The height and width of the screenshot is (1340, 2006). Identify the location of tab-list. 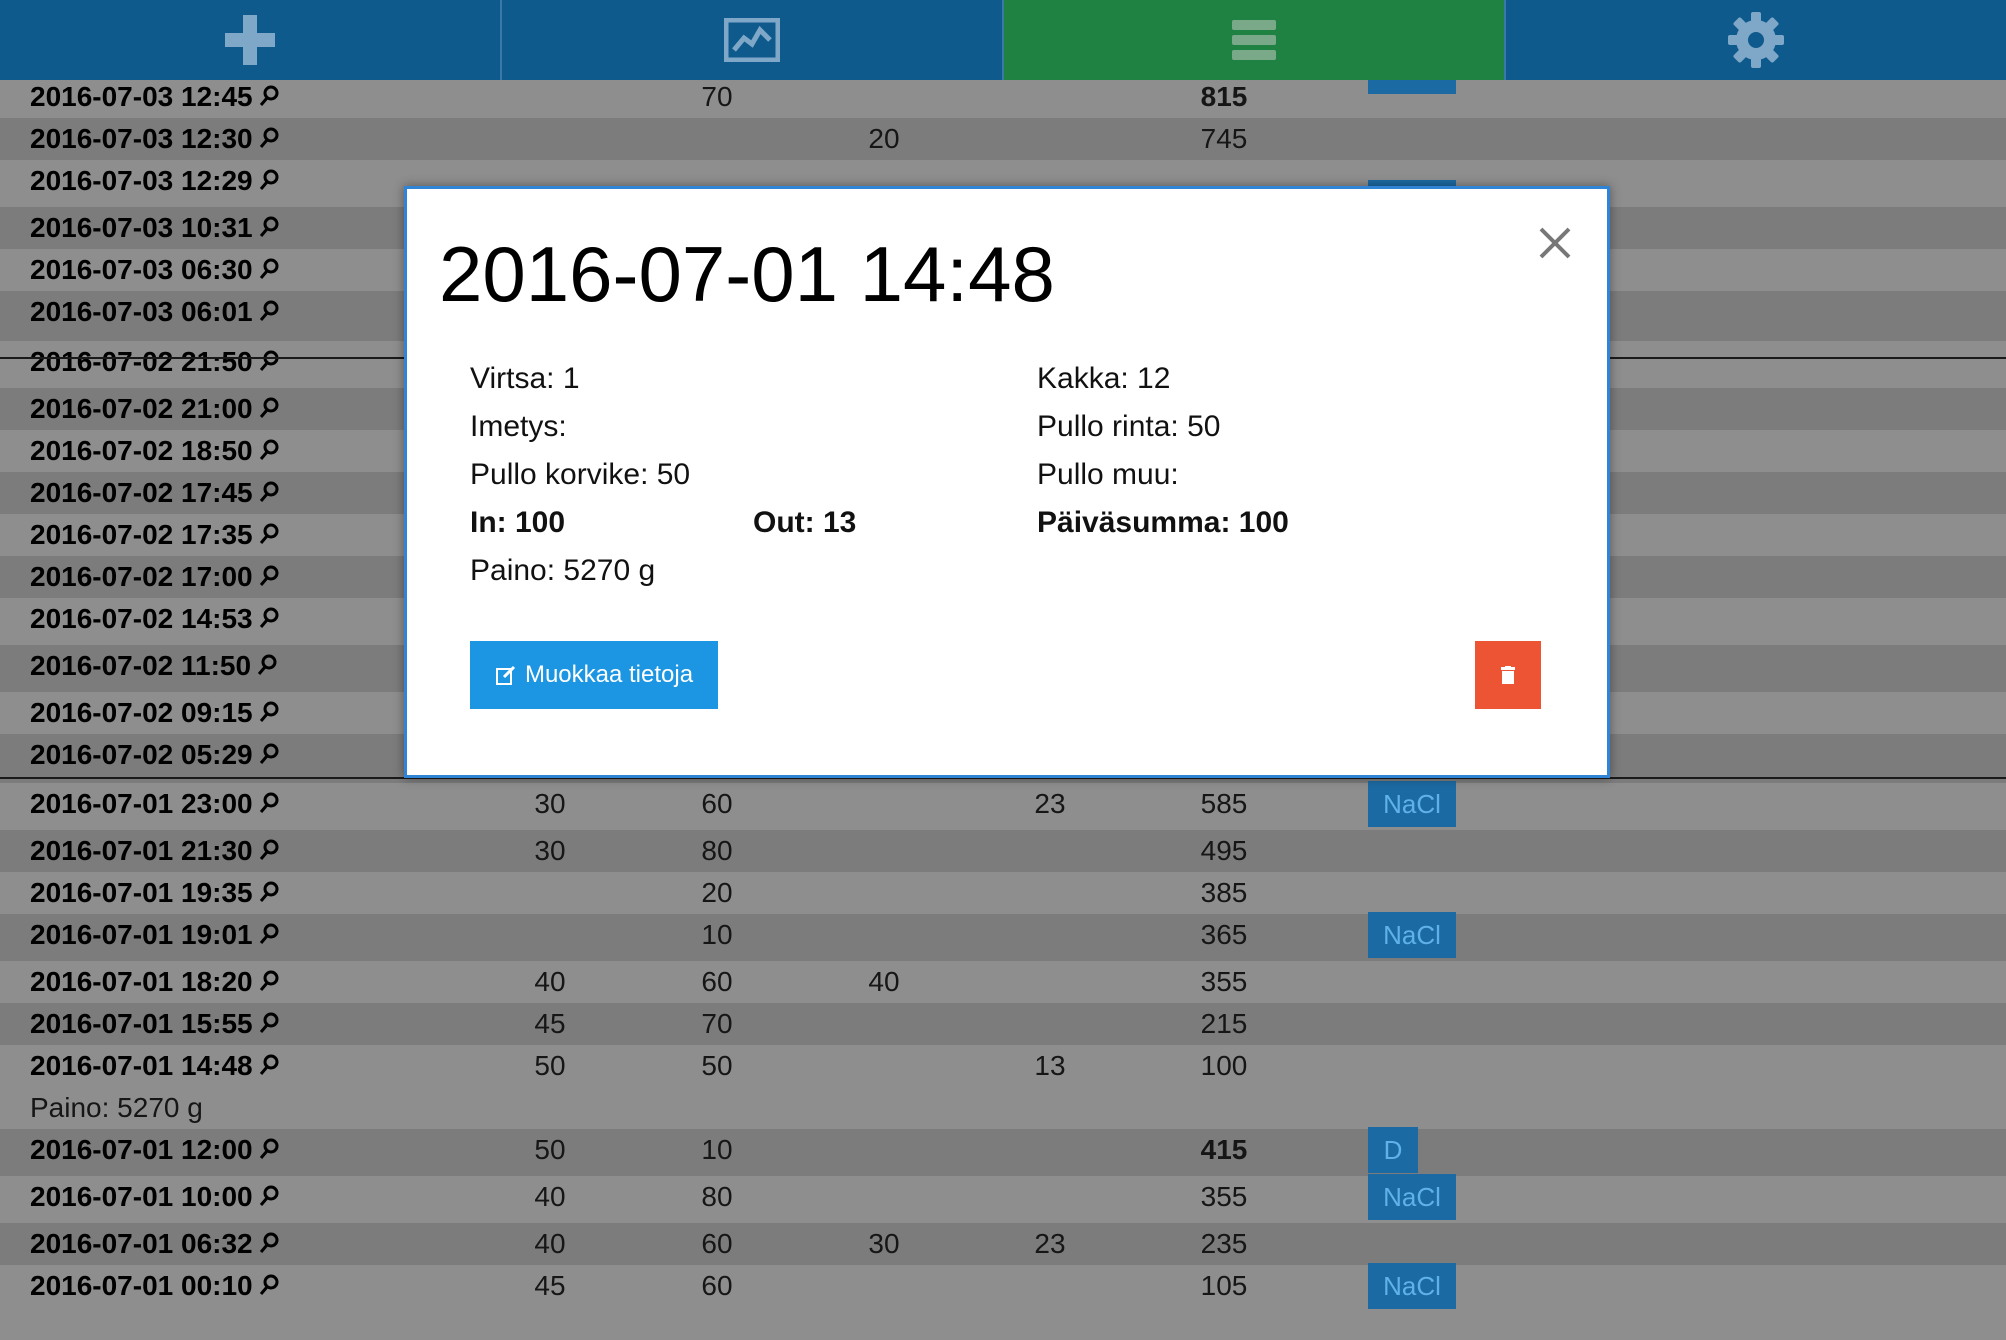
(1255, 40).